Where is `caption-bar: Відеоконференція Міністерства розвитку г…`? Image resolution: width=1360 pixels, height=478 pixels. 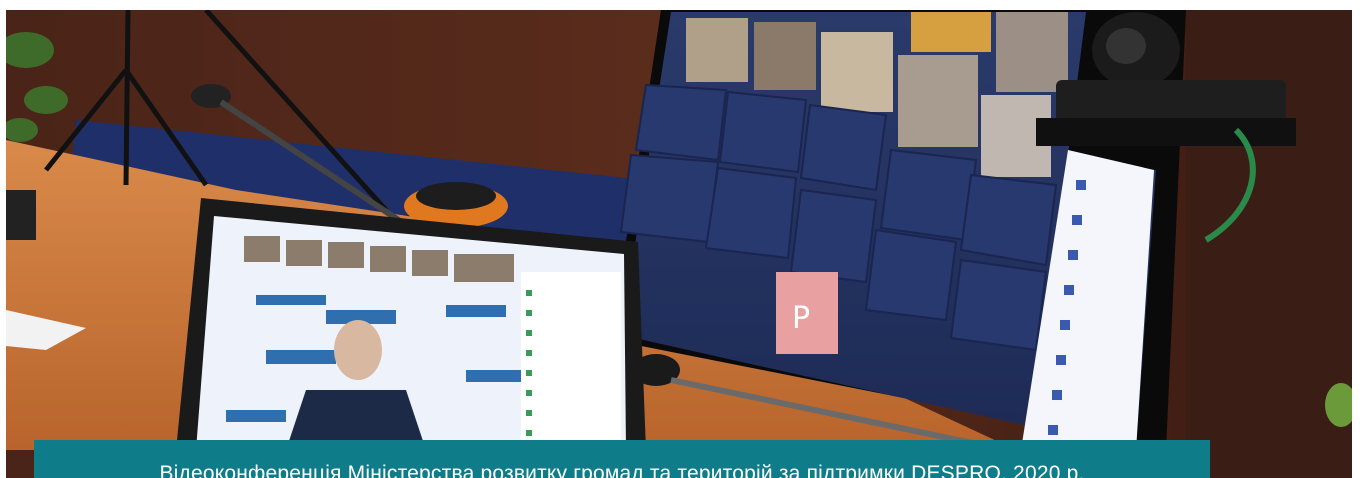
caption-bar: Відеоконференція Міністерства розвитку г… is located at coordinates (622, 459).